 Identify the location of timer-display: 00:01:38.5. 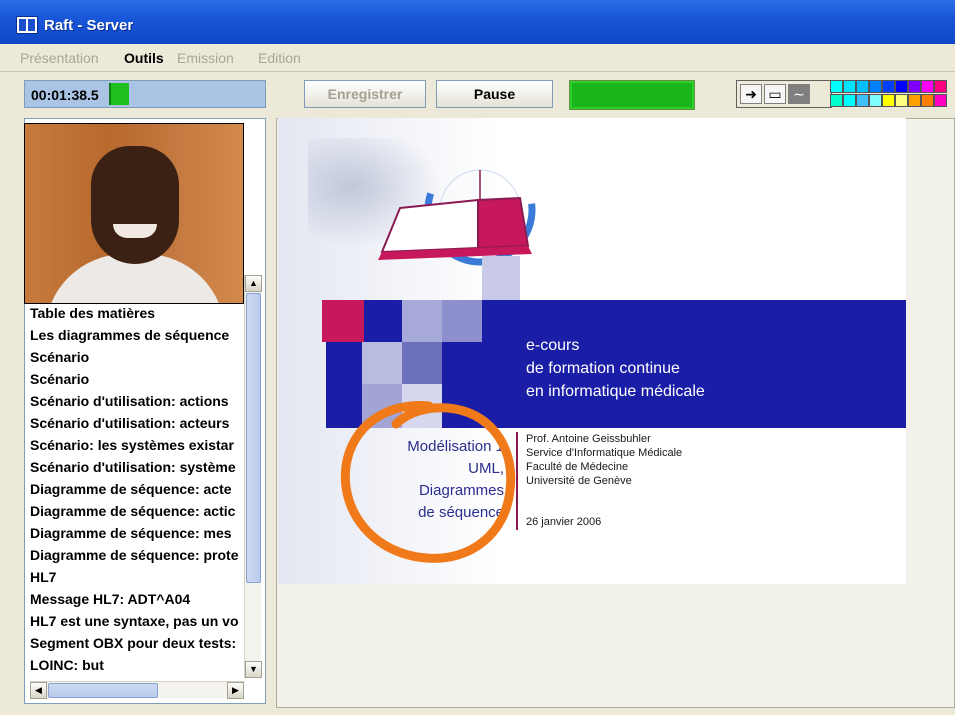
(145, 94).